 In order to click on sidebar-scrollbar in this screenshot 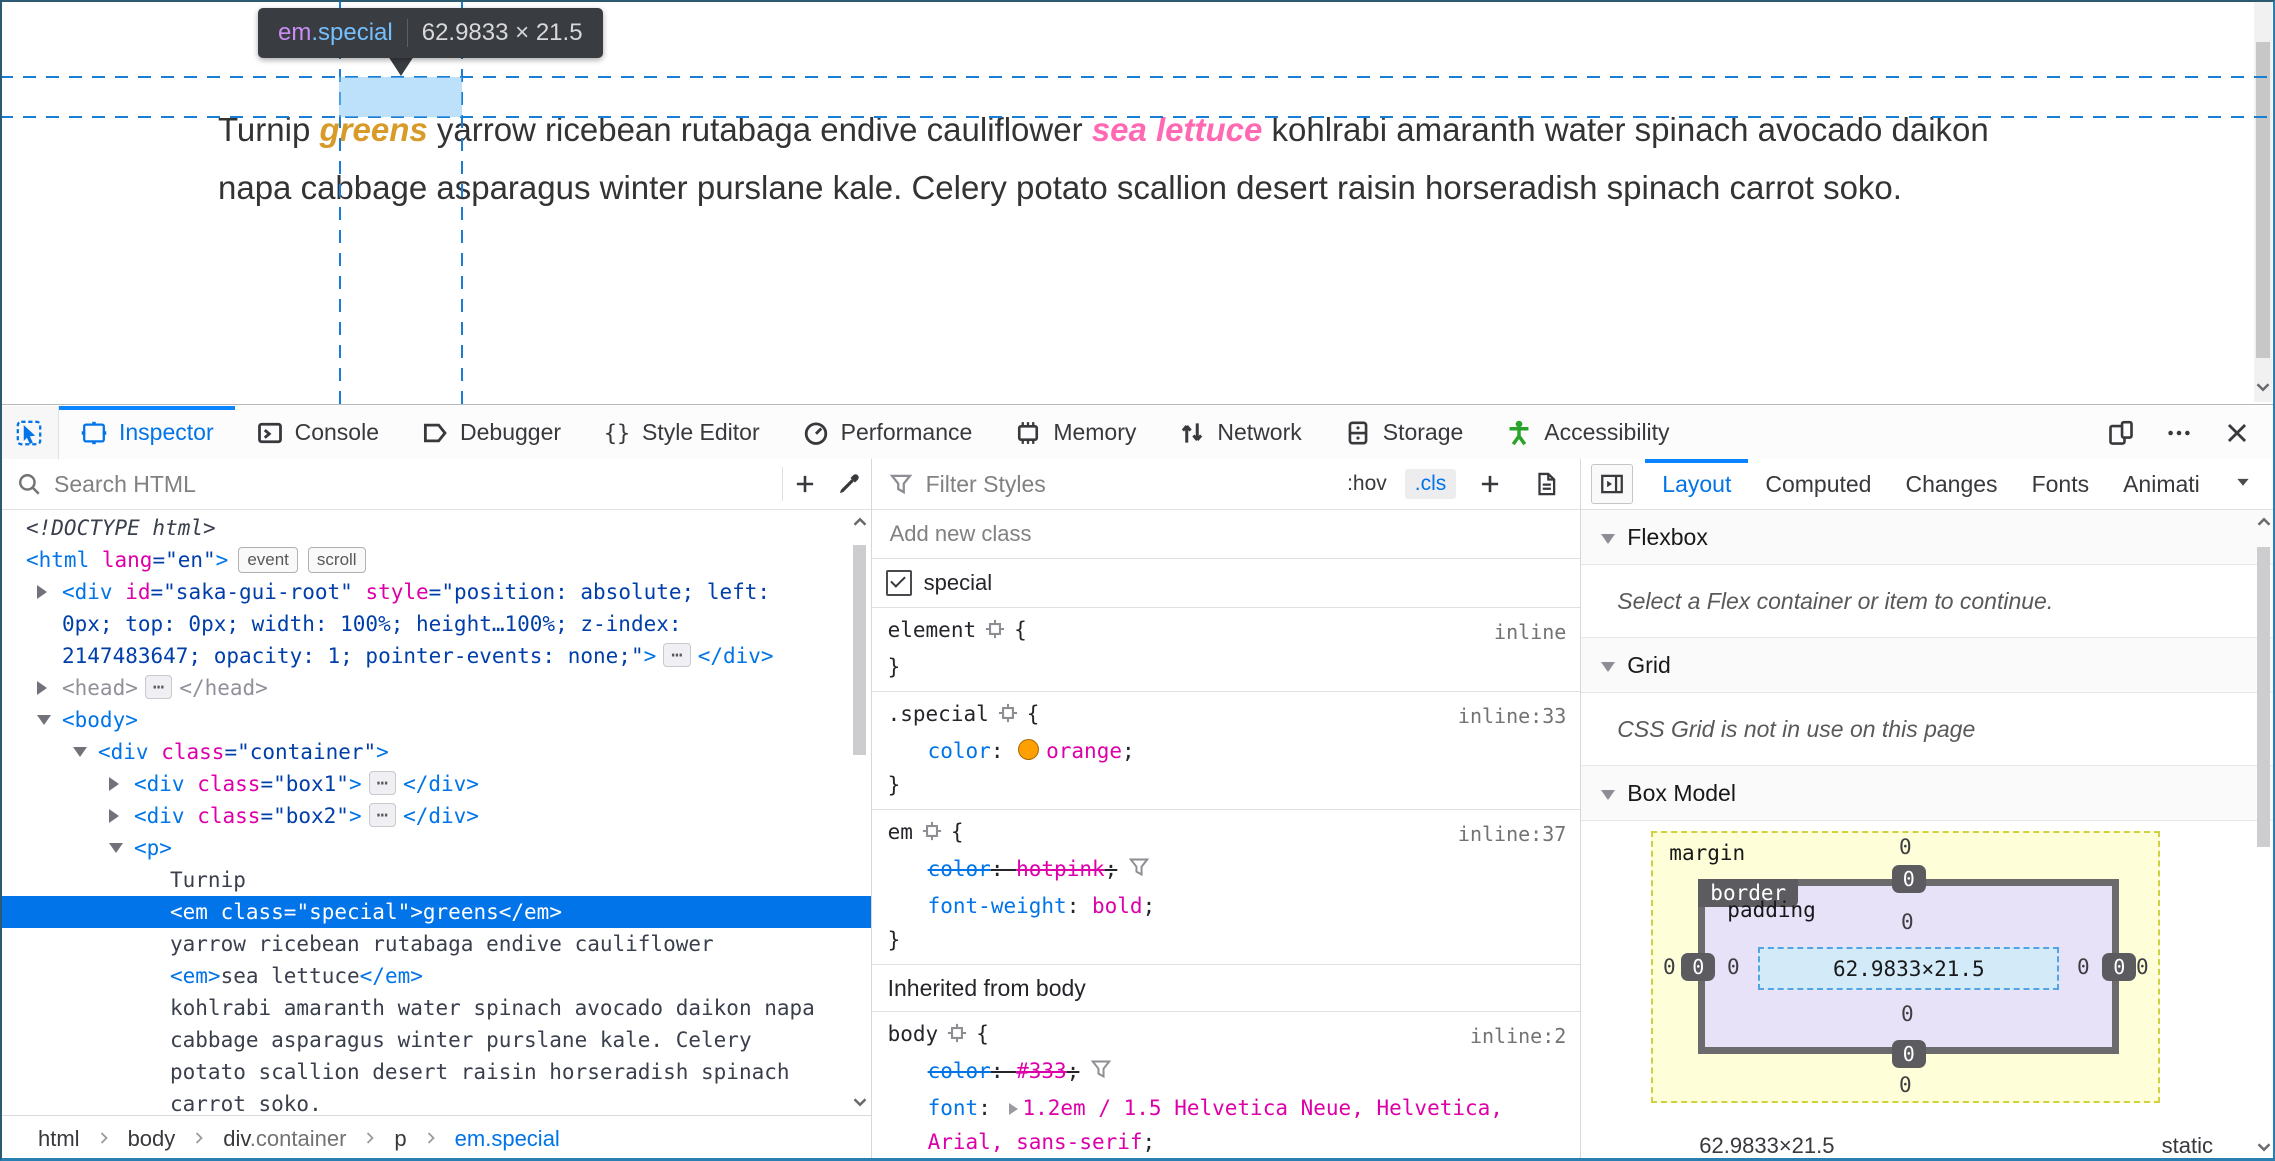, I will do `click(2264, 834)`.